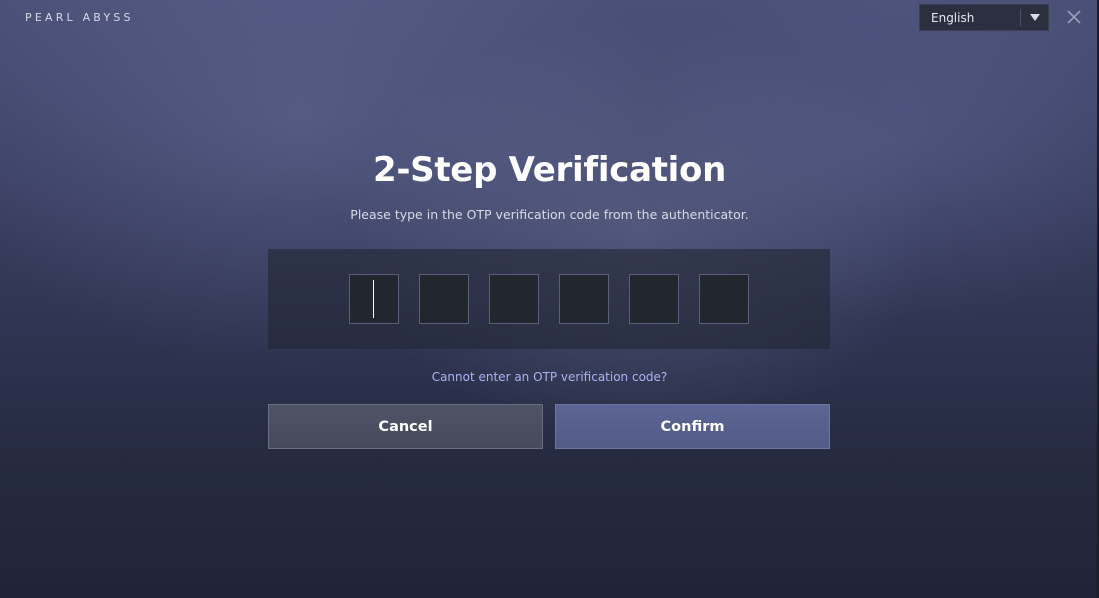 The height and width of the screenshot is (598, 1099). What do you see at coordinates (953, 17) in the screenshot?
I see `language-select-value: English` at bounding box center [953, 17].